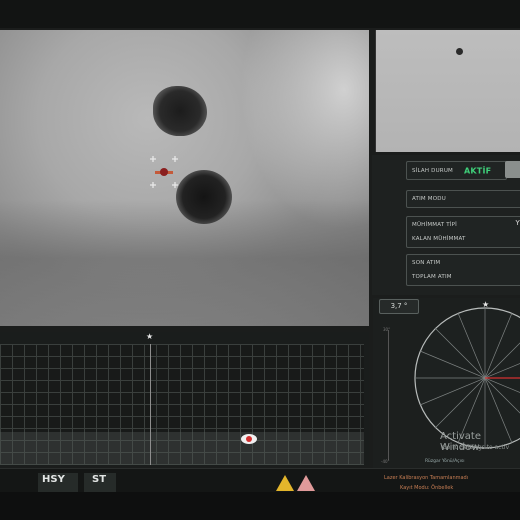  What do you see at coordinates (512, 169) in the screenshot?
I see `status-tag` at bounding box center [512, 169].